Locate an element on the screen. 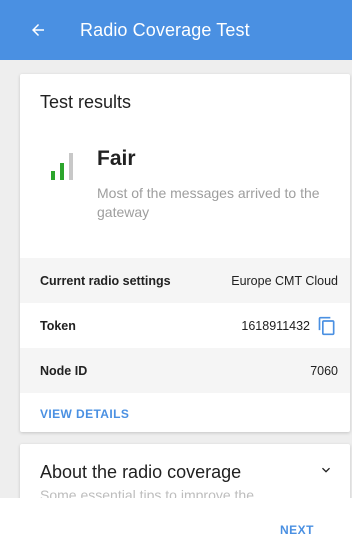  copy-icon is located at coordinates (326, 325).